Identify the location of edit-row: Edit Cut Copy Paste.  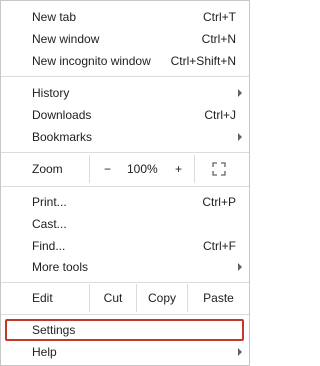
(125, 298).